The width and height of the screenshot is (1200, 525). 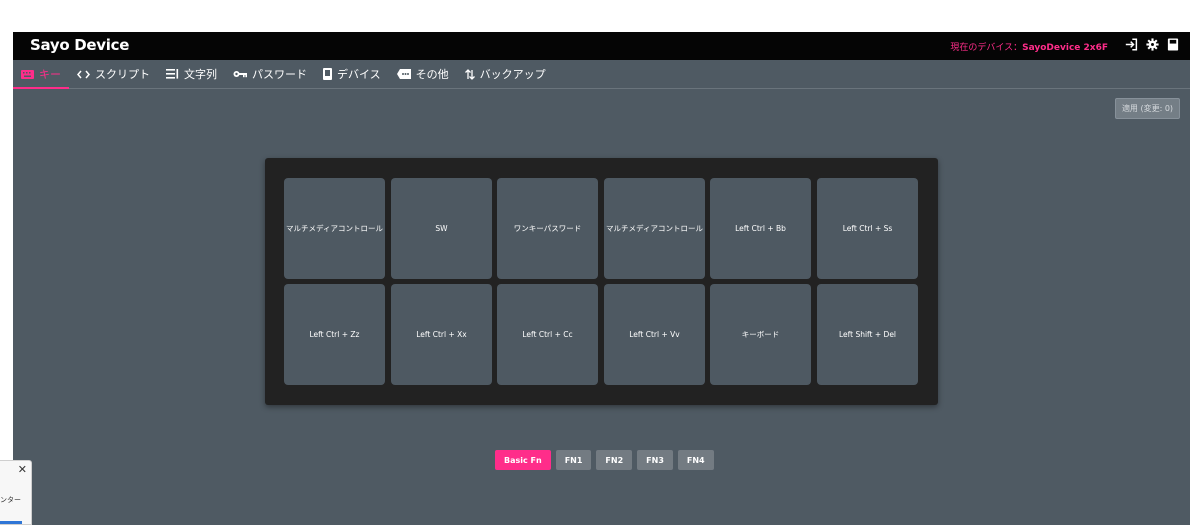 What do you see at coordinates (327, 74) in the screenshot?
I see `device-icon` at bounding box center [327, 74].